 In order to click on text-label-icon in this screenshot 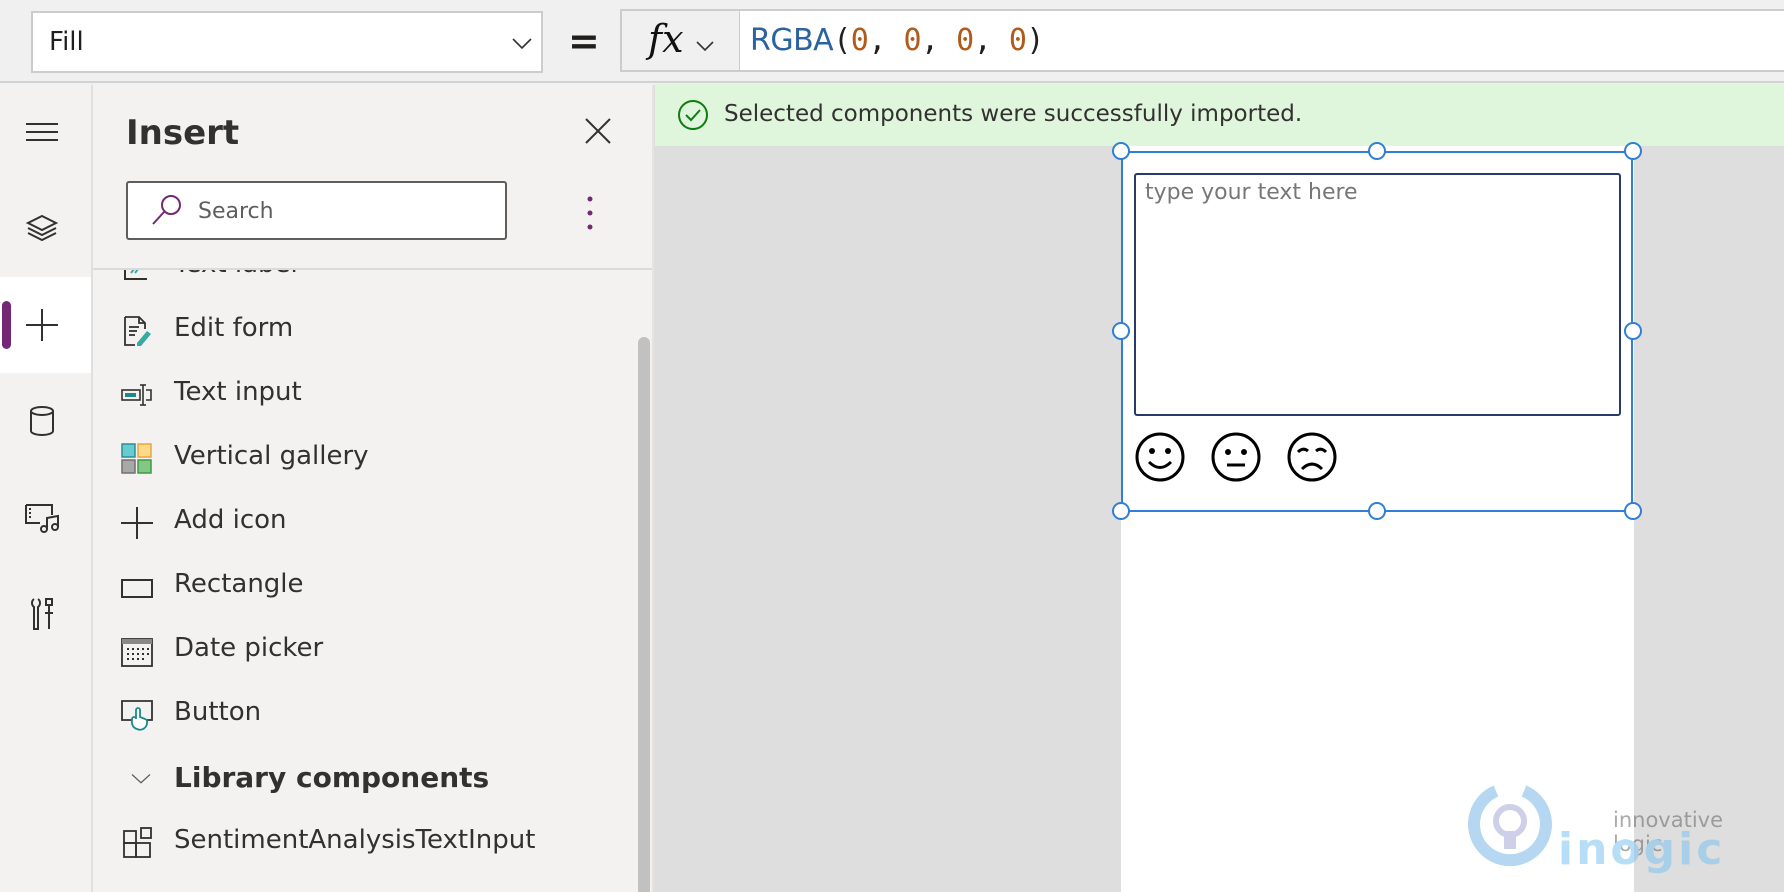, I will do `click(135, 275)`.